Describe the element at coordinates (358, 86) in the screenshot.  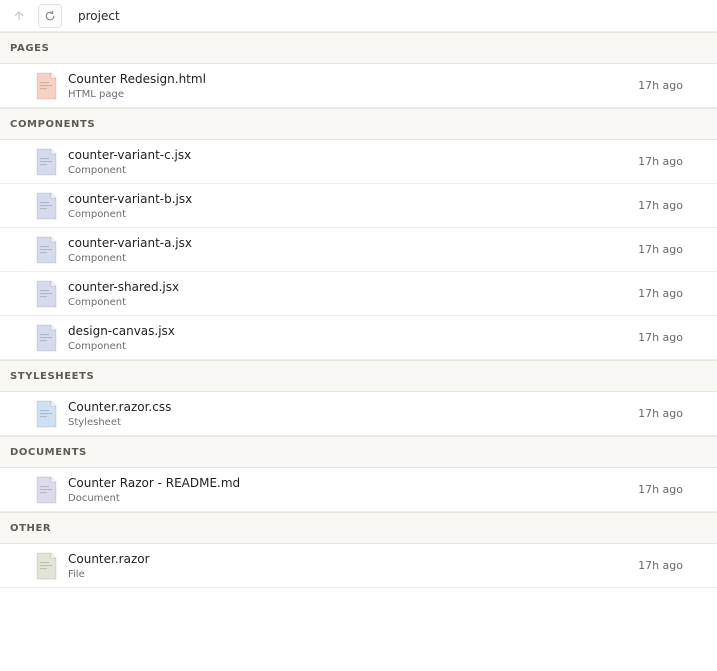
I see `file-row: Counter Redesign.html HTML page 17h ago` at that location.